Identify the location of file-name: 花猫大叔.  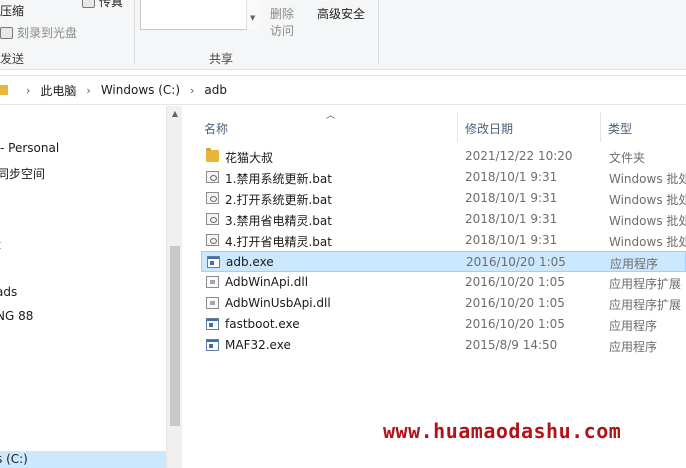
(249, 158).